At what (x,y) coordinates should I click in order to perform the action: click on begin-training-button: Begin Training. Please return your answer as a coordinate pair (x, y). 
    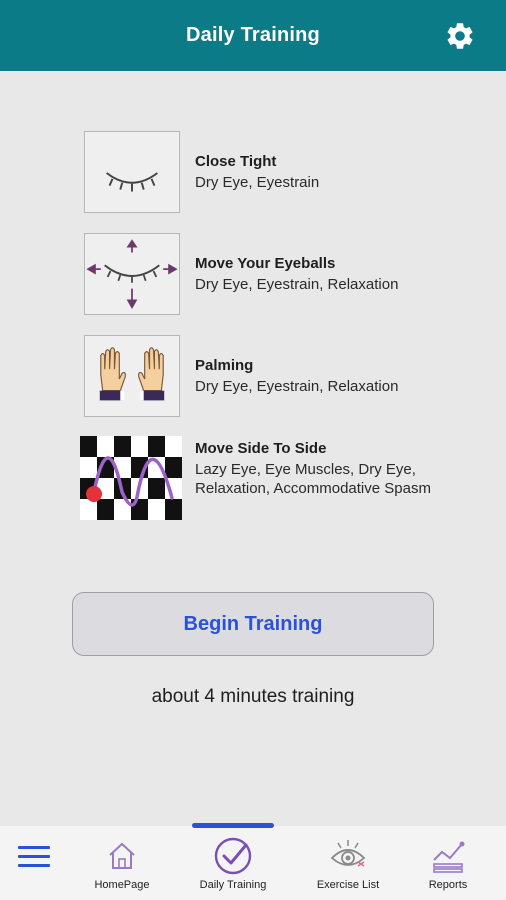
    Looking at the image, I should click on (253, 624).